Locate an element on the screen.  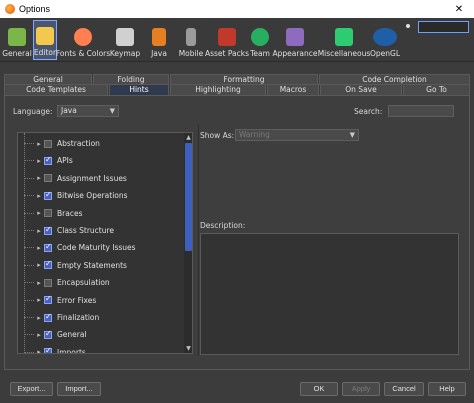
hint-category-row: ▸ Empty Statements is located at coordinates (99, 265).